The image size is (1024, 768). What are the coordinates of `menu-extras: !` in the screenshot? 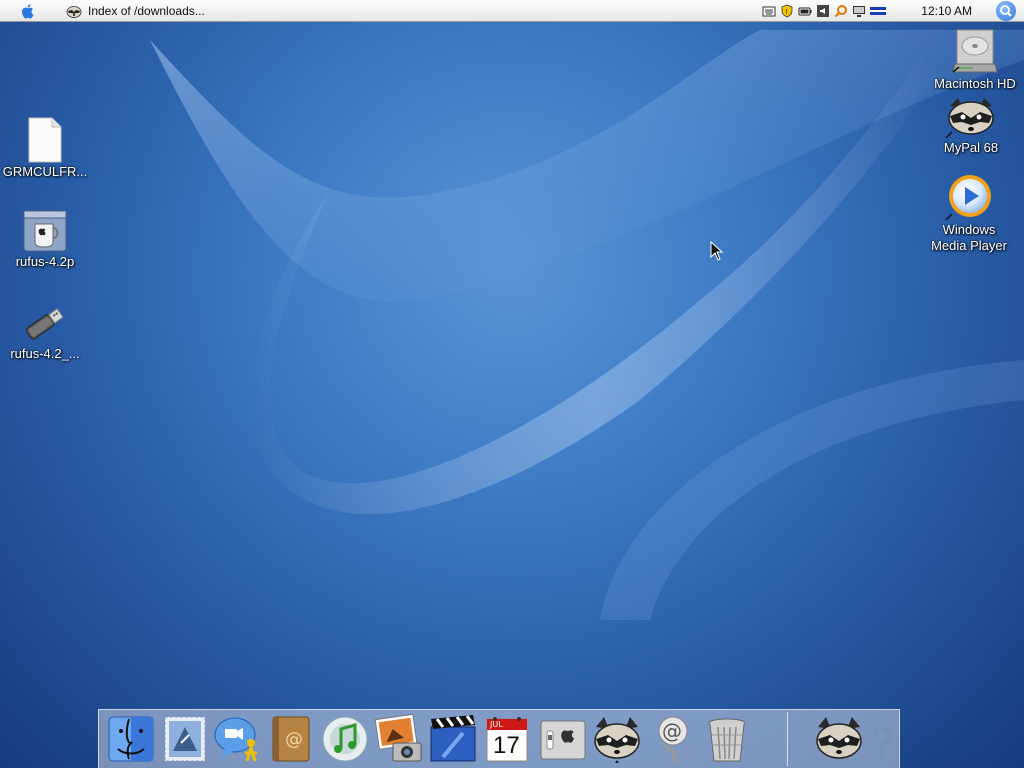 It's located at (824, 11).